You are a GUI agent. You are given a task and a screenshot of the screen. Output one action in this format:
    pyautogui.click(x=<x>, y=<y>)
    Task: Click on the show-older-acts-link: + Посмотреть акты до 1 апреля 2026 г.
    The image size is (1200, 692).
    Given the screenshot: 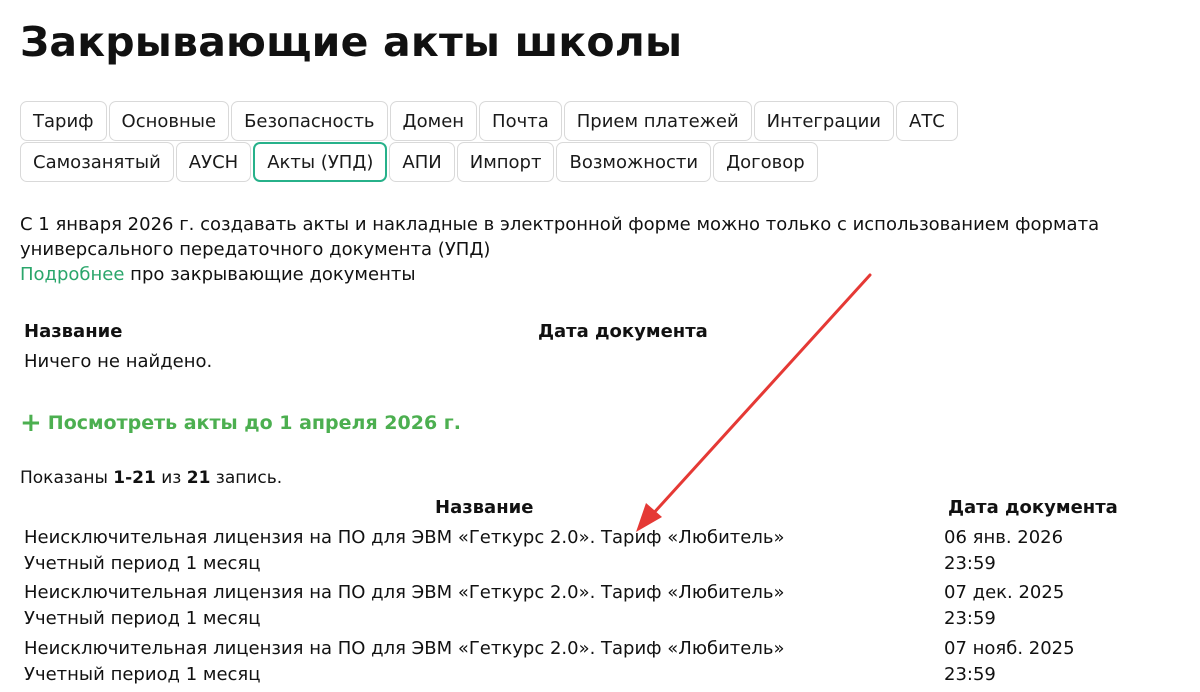 What is the action you would take?
    pyautogui.click(x=240, y=423)
    